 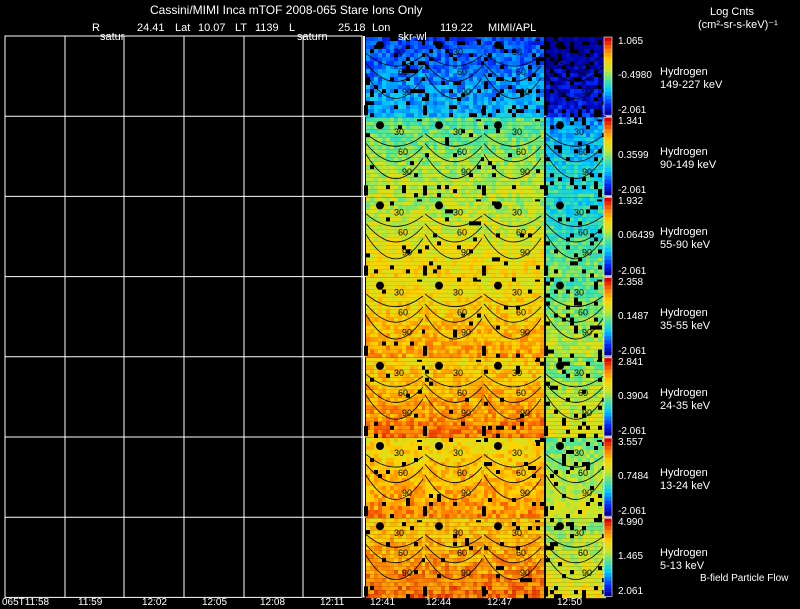 I want to click on r-label: R, so click(x=96, y=28).